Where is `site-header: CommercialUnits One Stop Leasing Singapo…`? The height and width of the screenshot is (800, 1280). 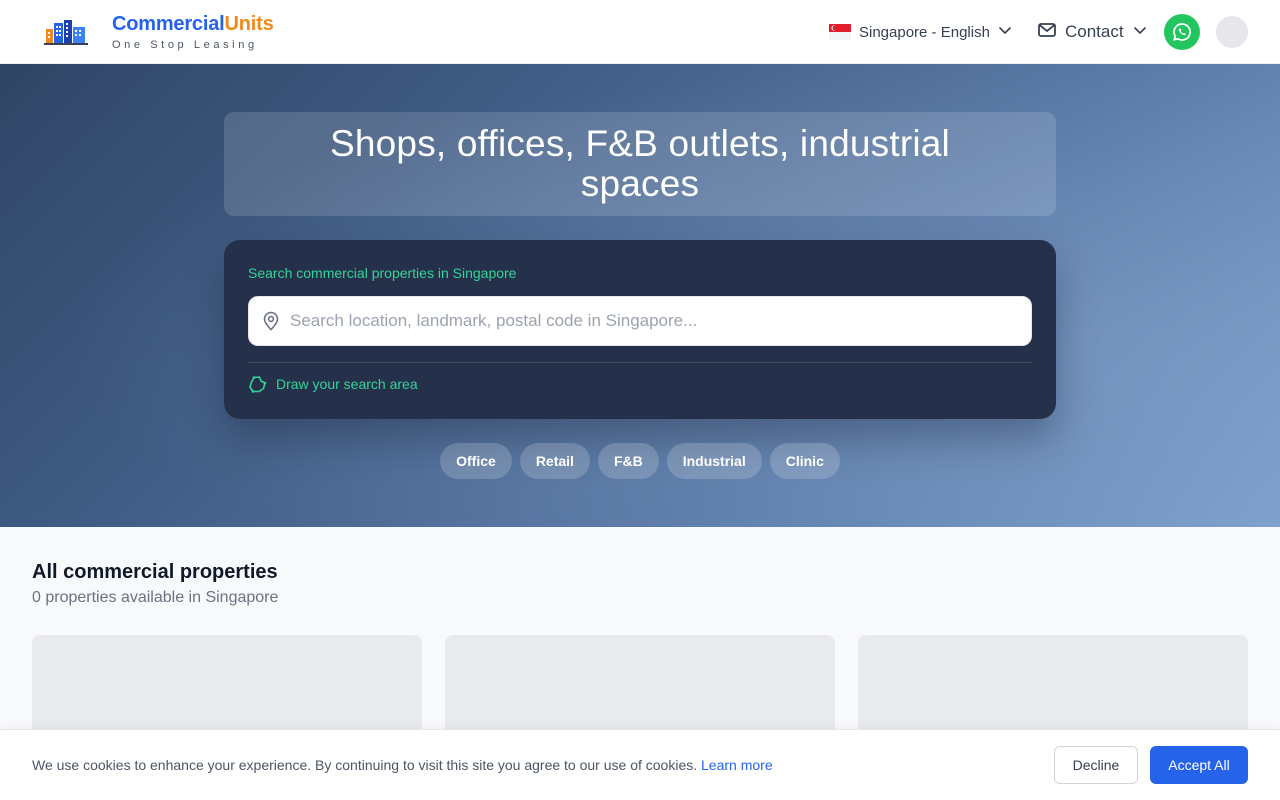
site-header: CommercialUnits One Stop Leasing Singapo… is located at coordinates (640, 32).